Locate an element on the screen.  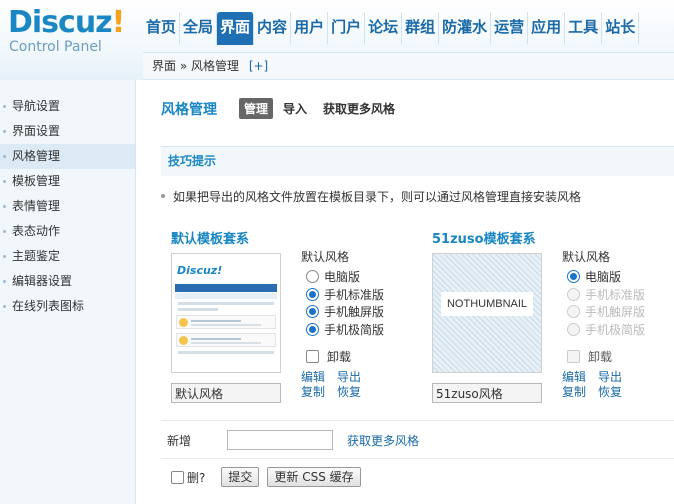
option-mobile-minimal: 手机极简版 is located at coordinates (351, 330).